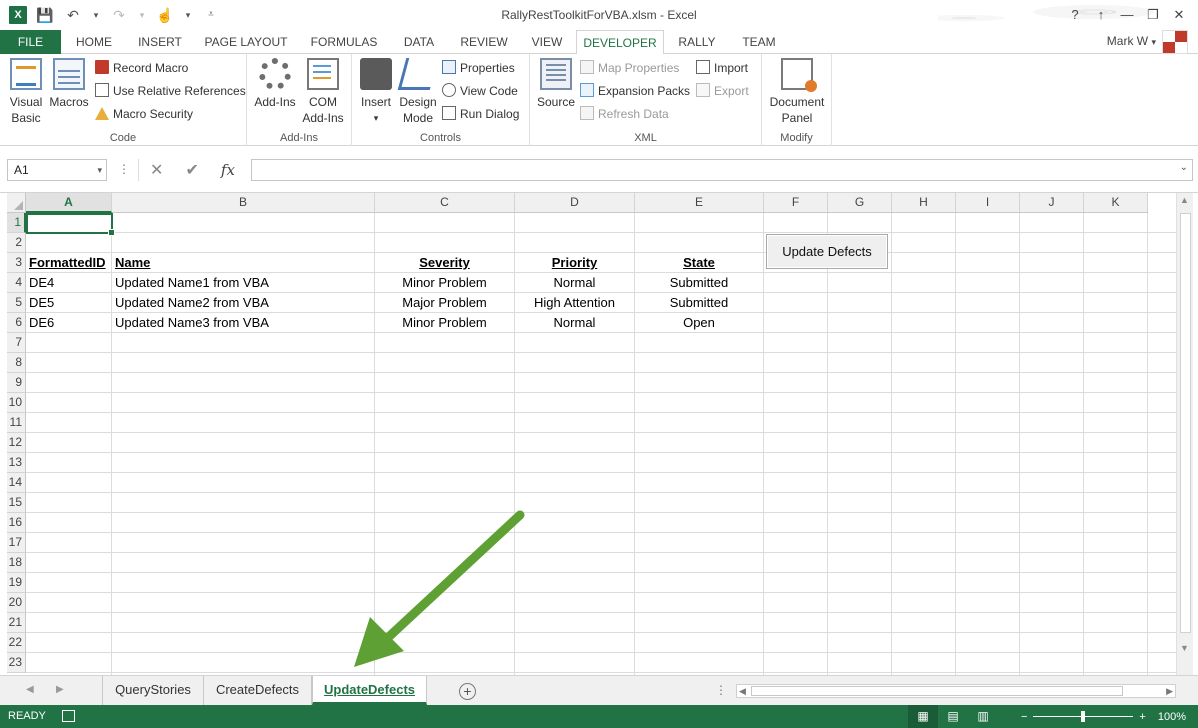 This screenshot has width=1198, height=728. Describe the element at coordinates (1175, 42) in the screenshot. I see `avatar` at that location.